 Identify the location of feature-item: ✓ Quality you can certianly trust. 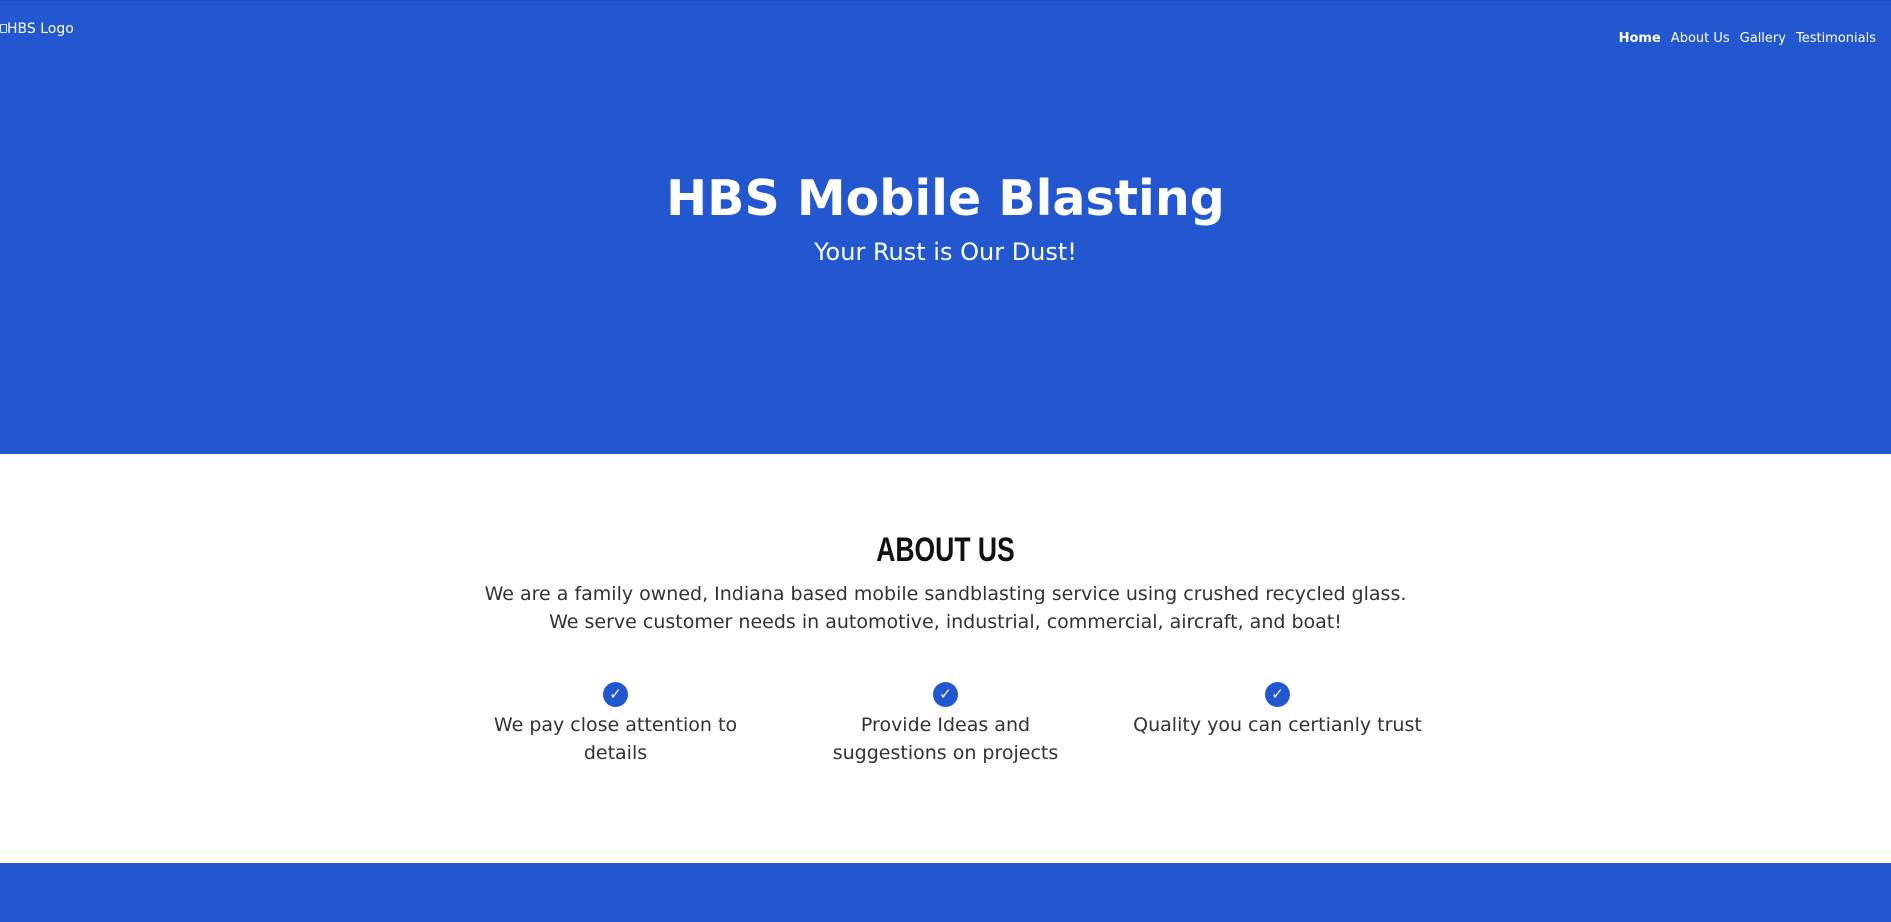
(1277, 710).